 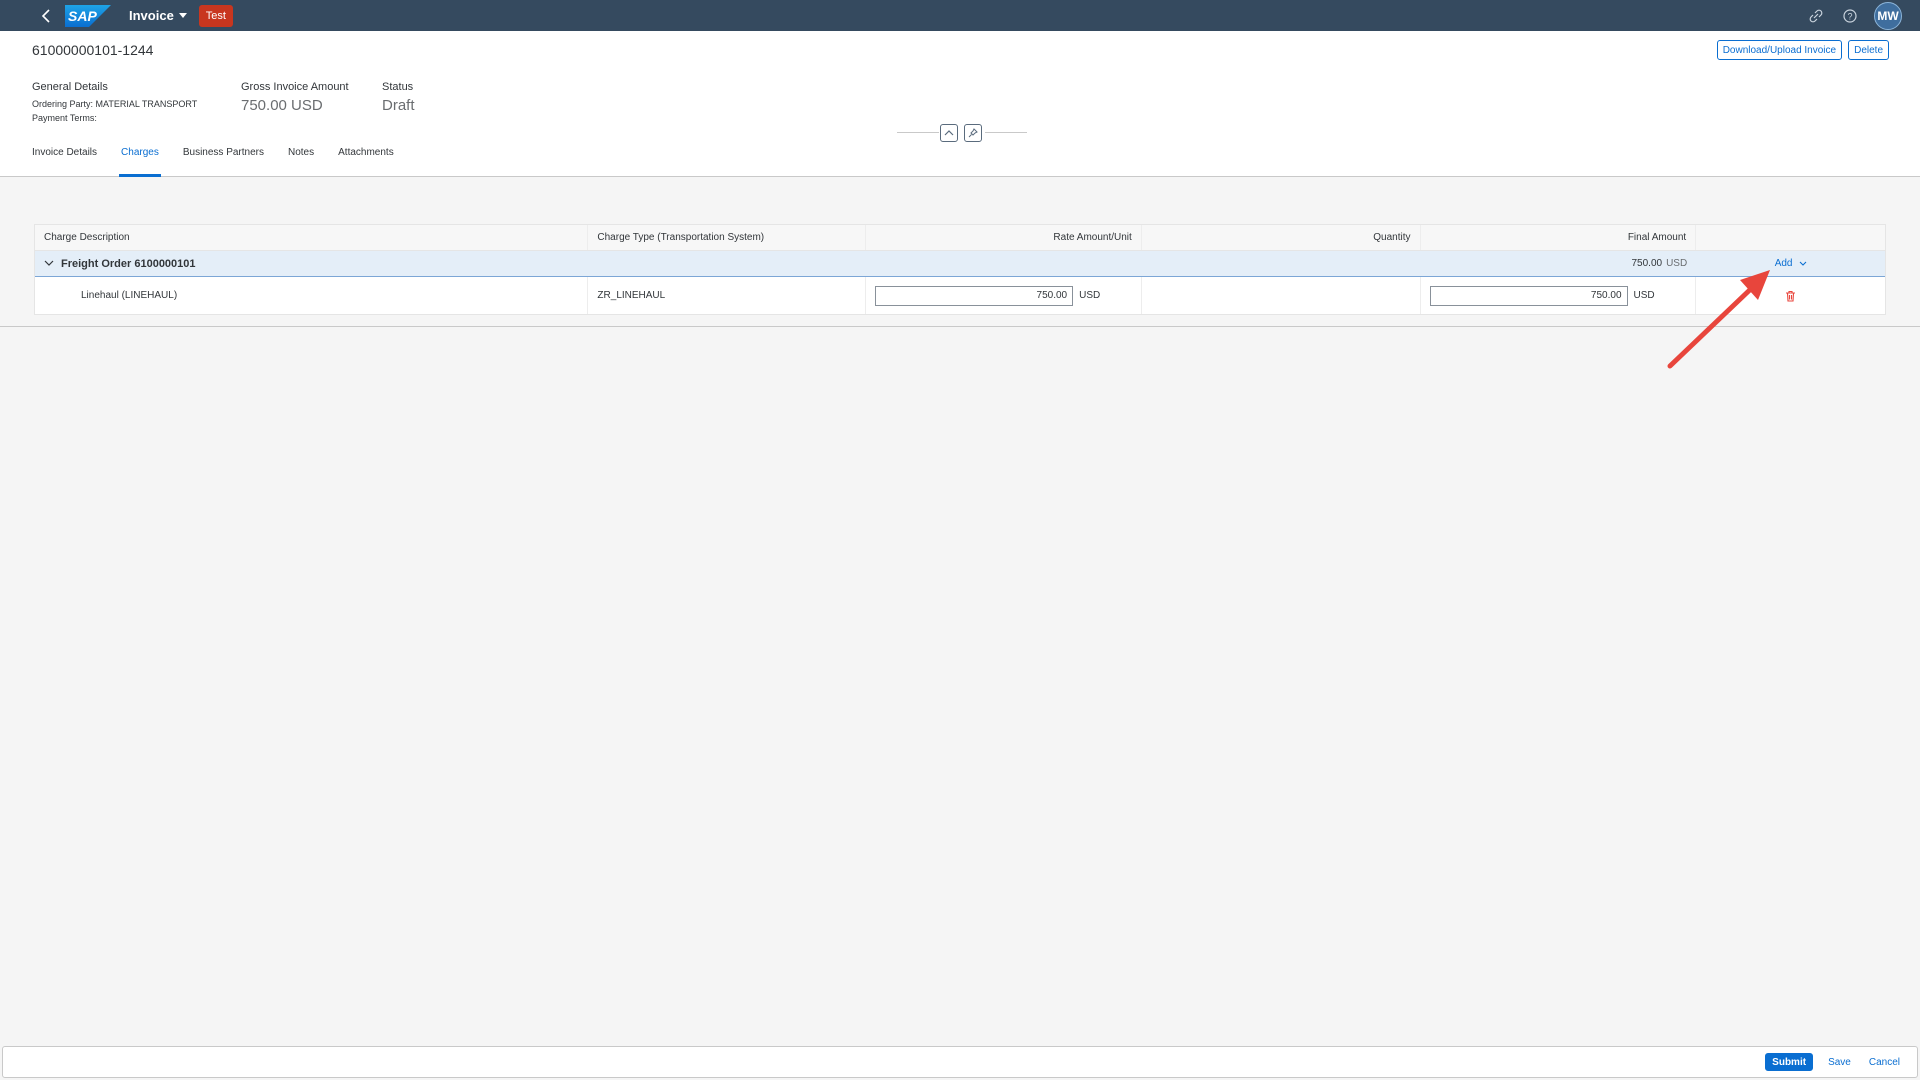 What do you see at coordinates (973, 133) in the screenshot?
I see `pin-header-button` at bounding box center [973, 133].